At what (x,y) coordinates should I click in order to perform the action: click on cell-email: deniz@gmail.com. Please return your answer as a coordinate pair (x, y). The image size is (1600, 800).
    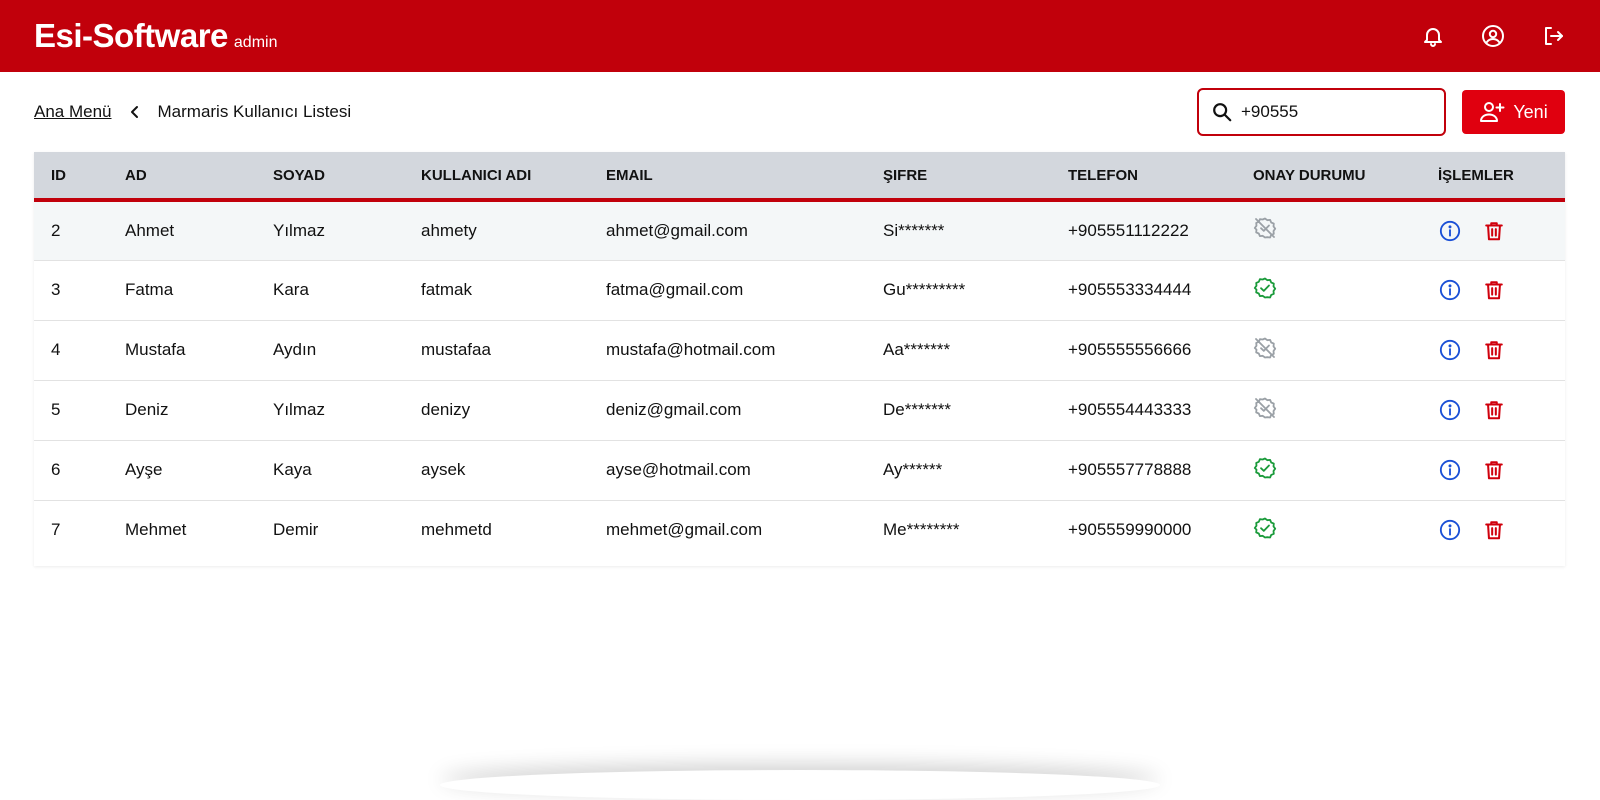
    Looking at the image, I should click on (674, 409).